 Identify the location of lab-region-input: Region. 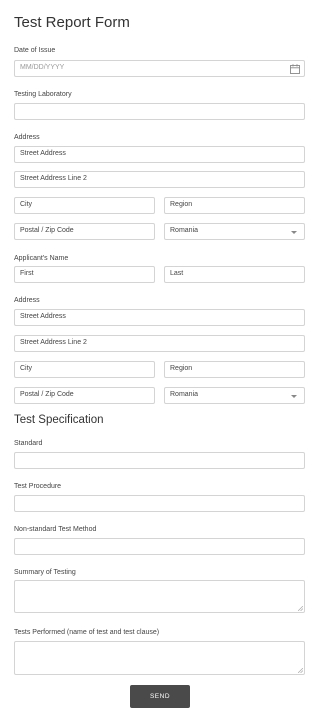
(234, 205).